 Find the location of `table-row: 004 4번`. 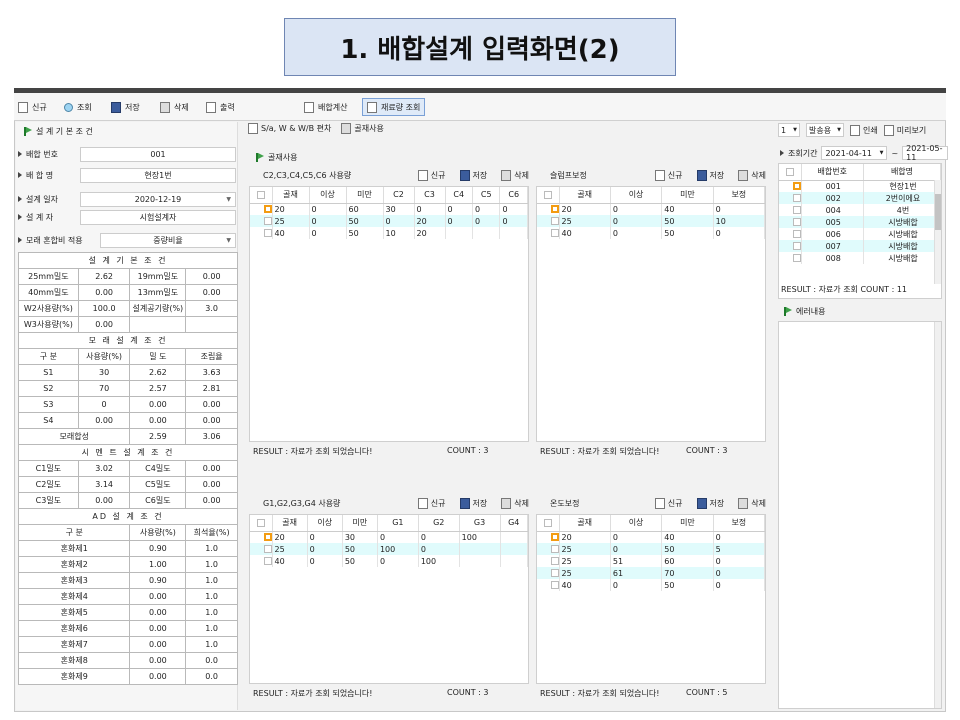

table-row: 004 4번 is located at coordinates (860, 210).